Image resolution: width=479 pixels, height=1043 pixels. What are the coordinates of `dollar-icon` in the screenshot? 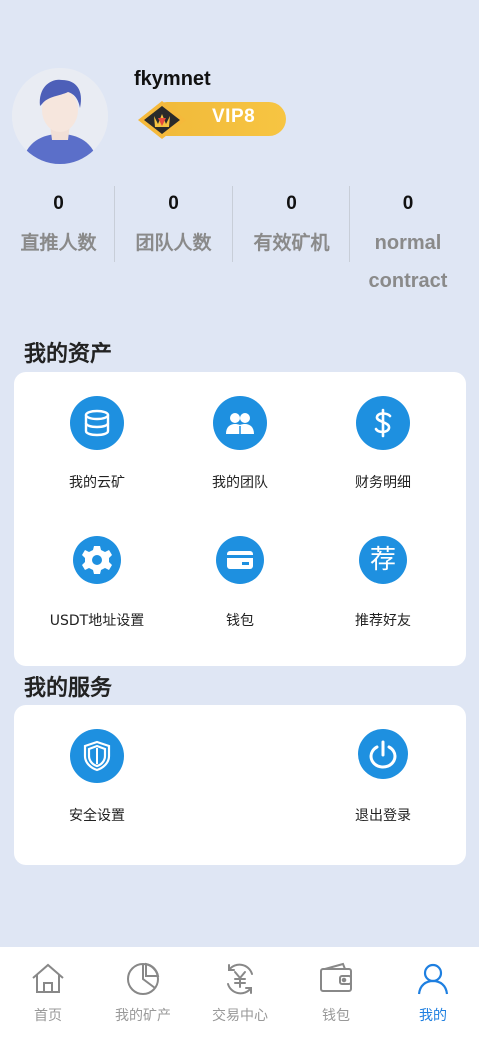 It's located at (383, 423).